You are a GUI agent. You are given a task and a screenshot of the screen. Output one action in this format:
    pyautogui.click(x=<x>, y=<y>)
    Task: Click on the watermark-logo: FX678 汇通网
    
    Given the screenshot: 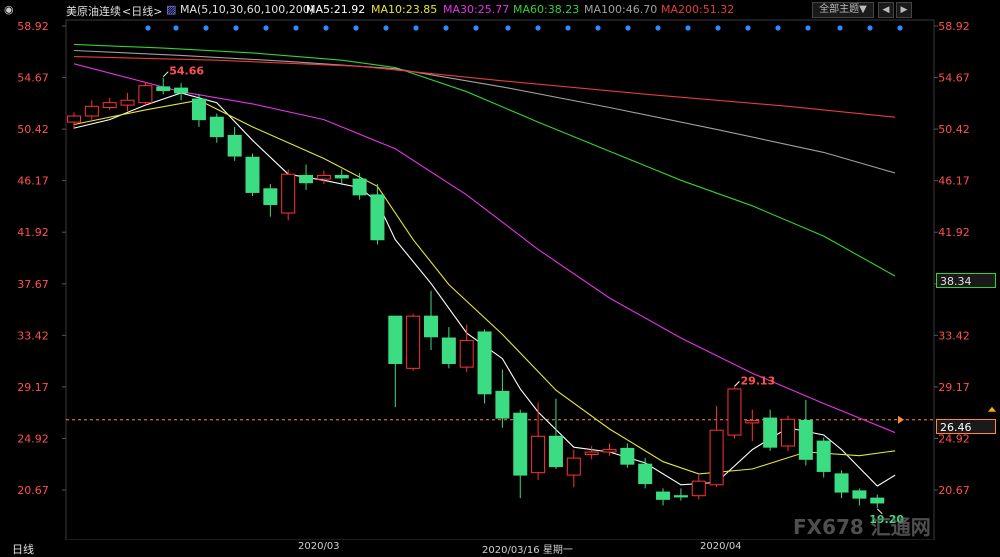 What is the action you would take?
    pyautogui.click(x=862, y=527)
    